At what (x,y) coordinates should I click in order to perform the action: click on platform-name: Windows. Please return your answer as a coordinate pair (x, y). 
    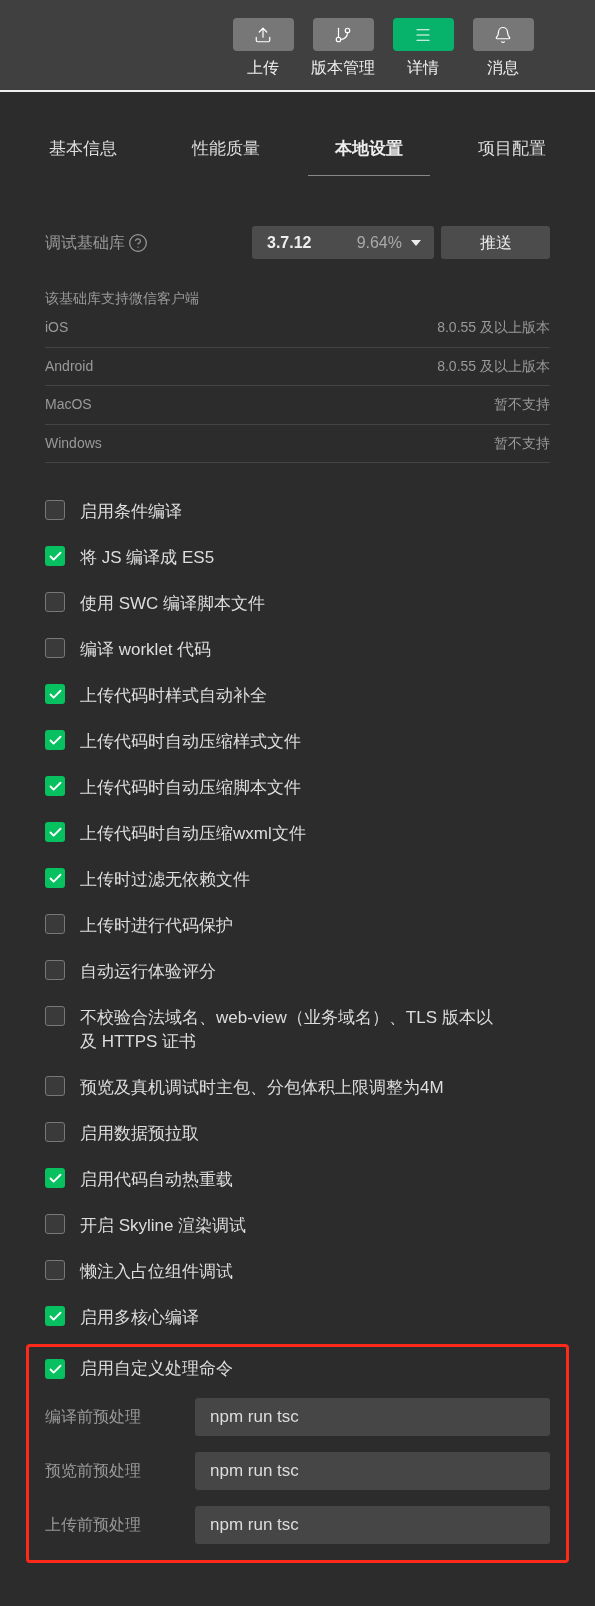
    Looking at the image, I should click on (73, 443).